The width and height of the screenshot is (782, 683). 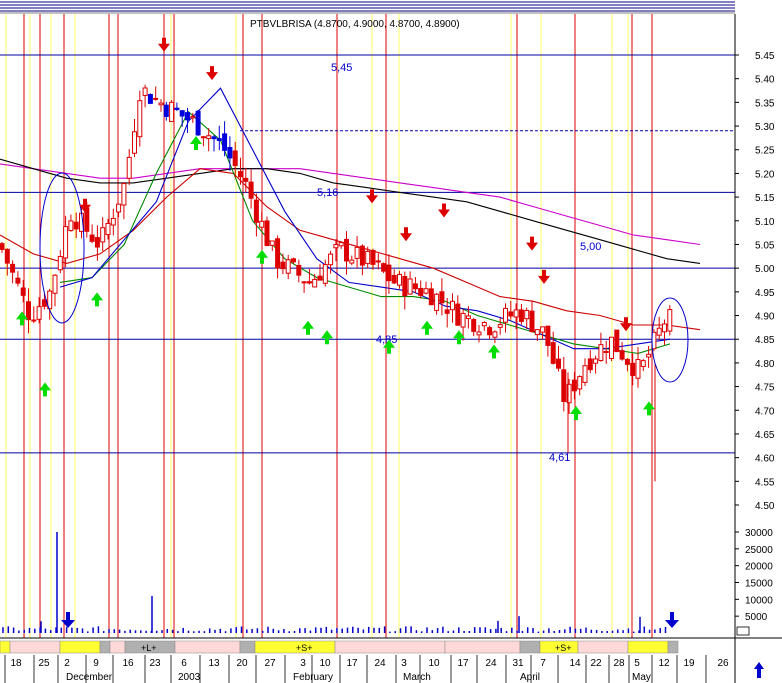 What do you see at coordinates (765, 459) in the screenshot?
I see `price-tick-label: 4.60` at bounding box center [765, 459].